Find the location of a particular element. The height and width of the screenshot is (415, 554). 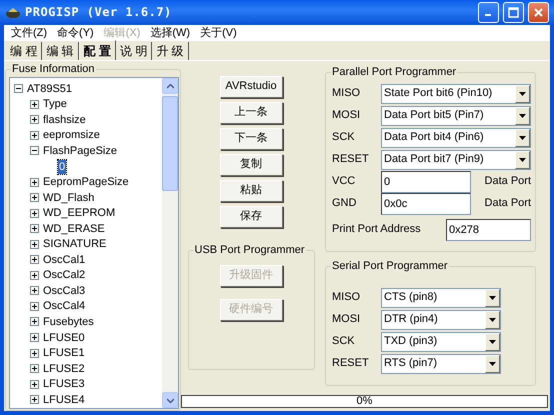

close-icon is located at coordinates (538, 12).